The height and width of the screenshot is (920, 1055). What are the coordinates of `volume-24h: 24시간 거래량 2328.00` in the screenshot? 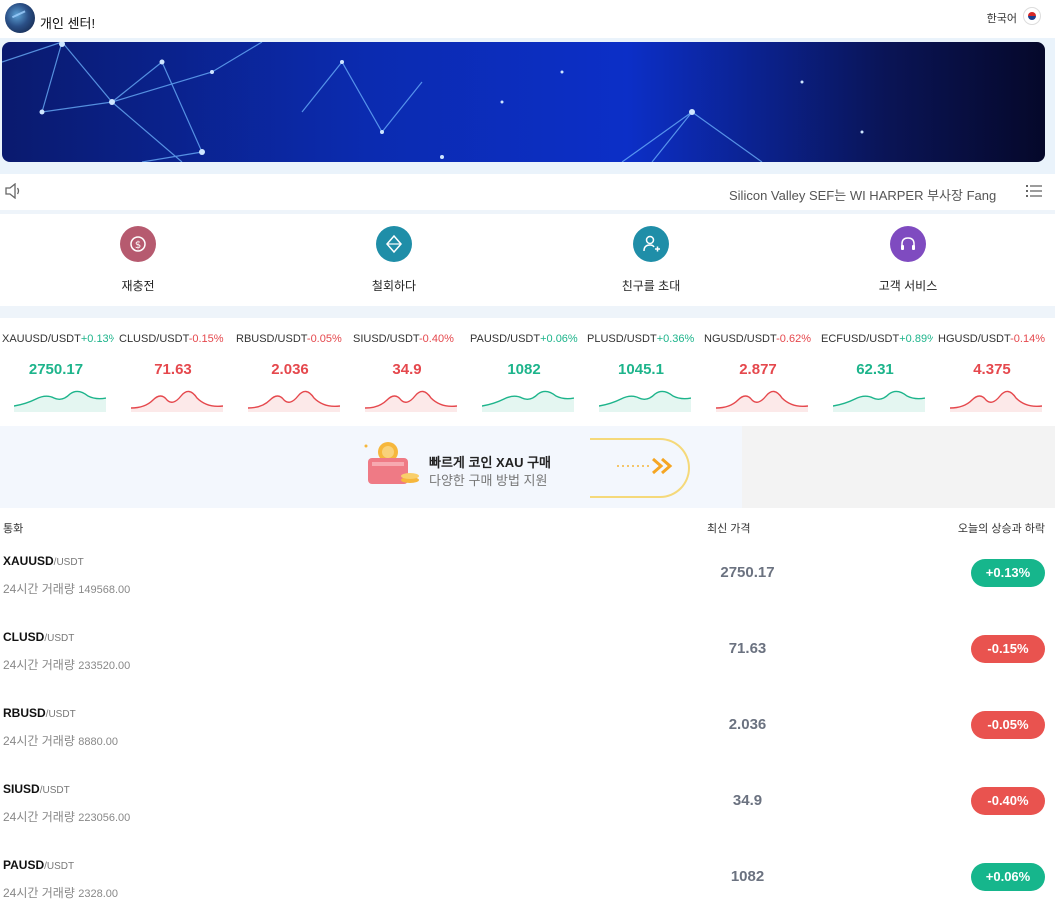 It's located at (60, 893).